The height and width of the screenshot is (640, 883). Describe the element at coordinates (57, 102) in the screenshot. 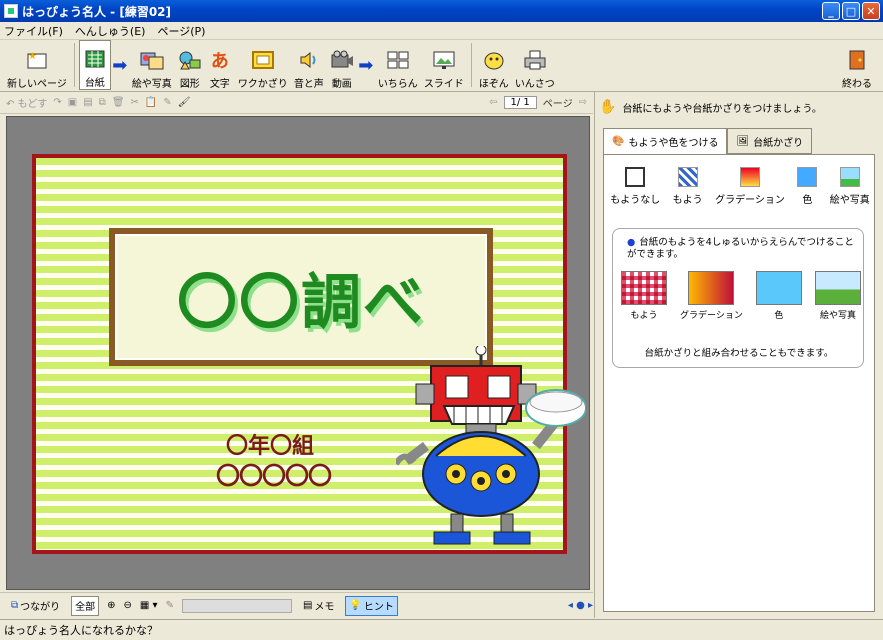

I see `redo-icon: ↷` at that location.